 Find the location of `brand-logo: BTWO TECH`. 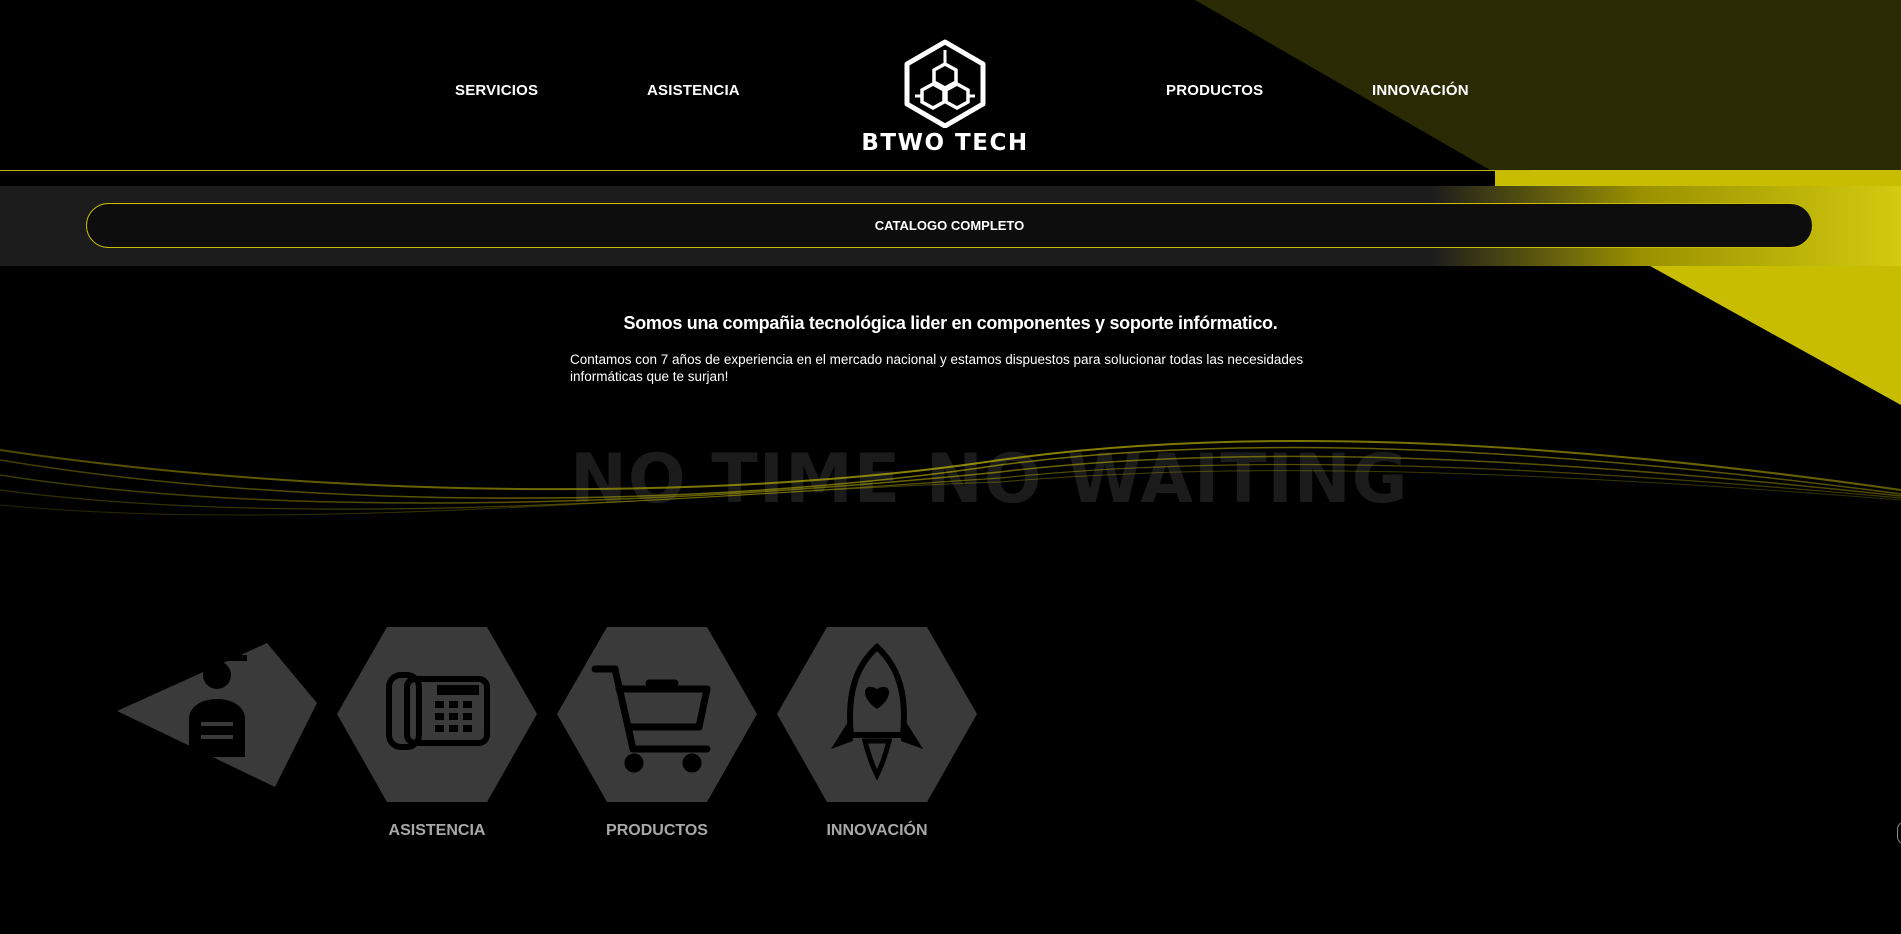

brand-logo: BTWO TECH is located at coordinates (945, 97).